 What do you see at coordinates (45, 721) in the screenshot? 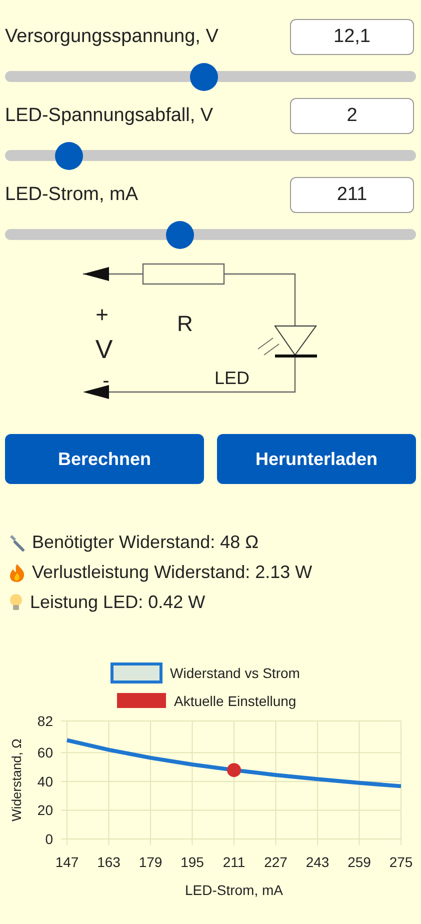
I see `y-tick-label: 82` at bounding box center [45, 721].